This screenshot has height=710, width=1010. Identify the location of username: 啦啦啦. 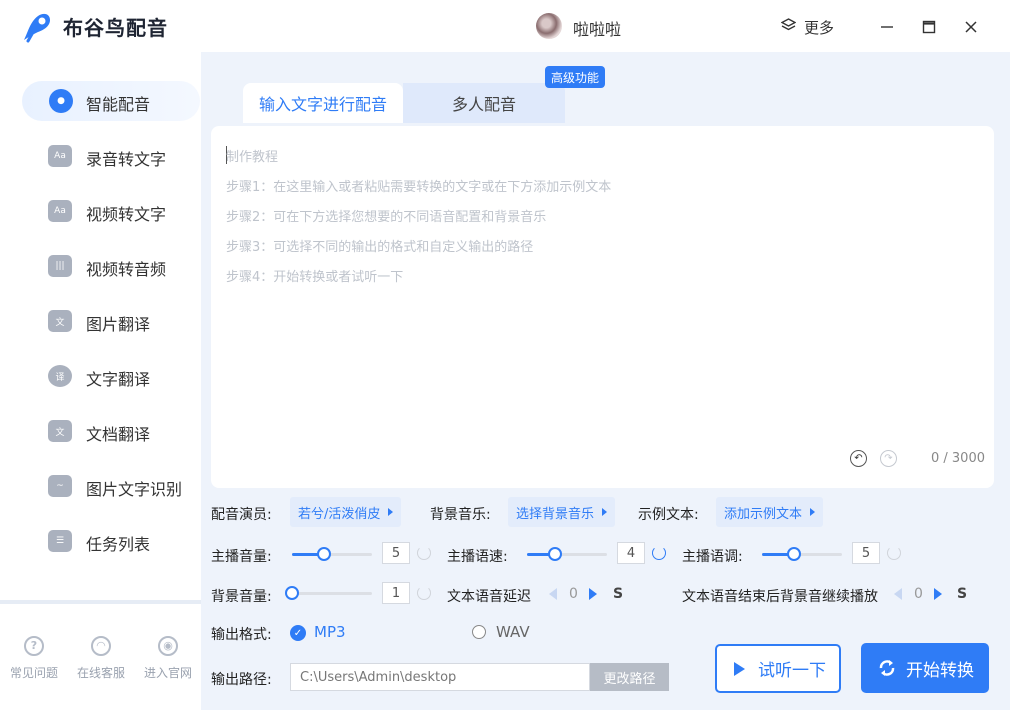
(597, 28).